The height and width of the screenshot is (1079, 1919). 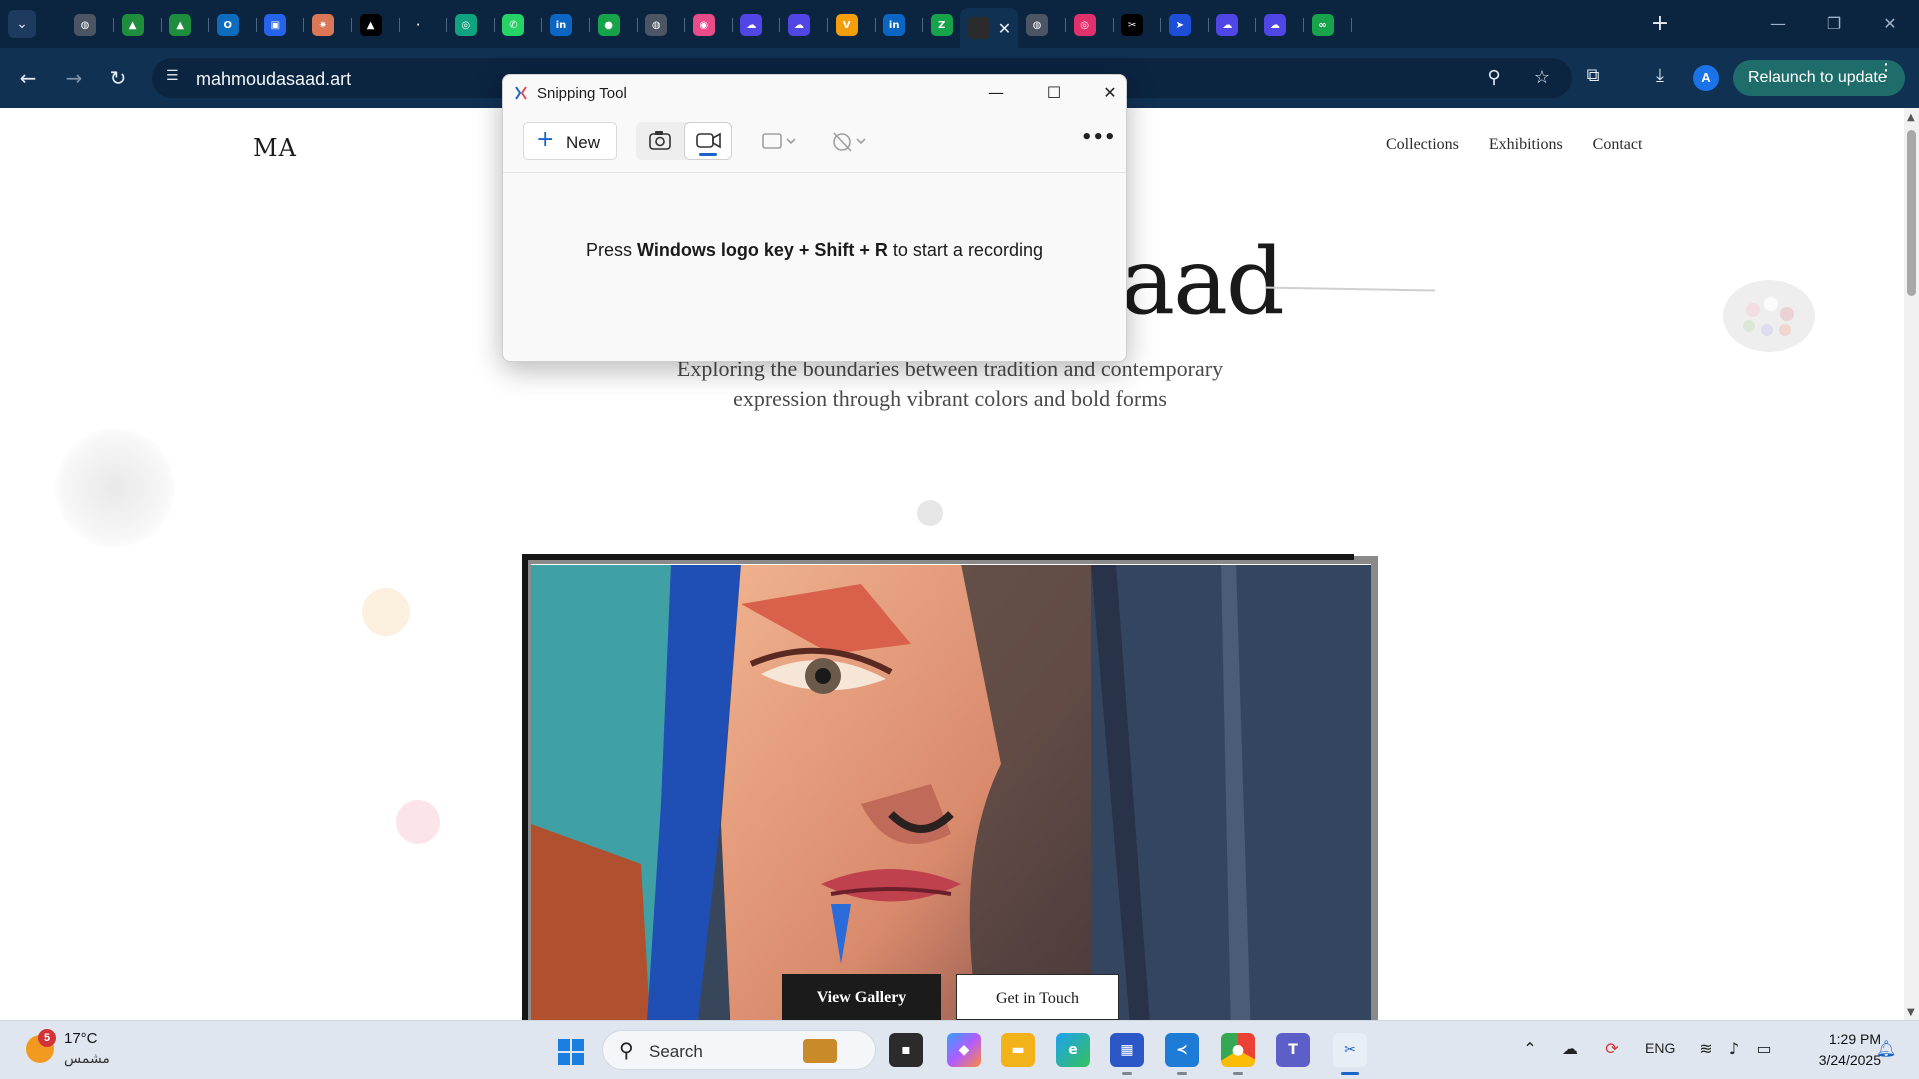 I want to click on get-in-touch-button: Get in Touch, so click(x=1037, y=997).